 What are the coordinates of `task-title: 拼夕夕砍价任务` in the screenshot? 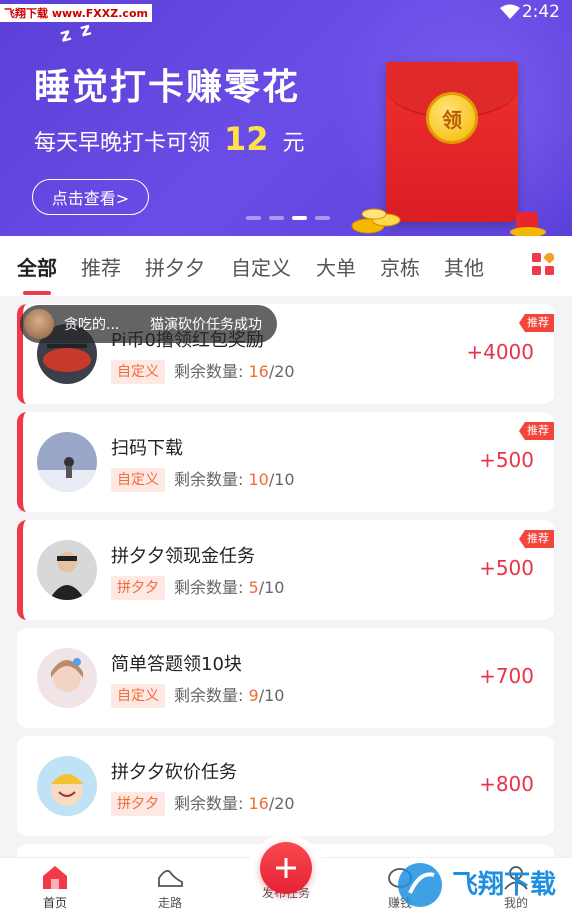 It's located at (174, 772).